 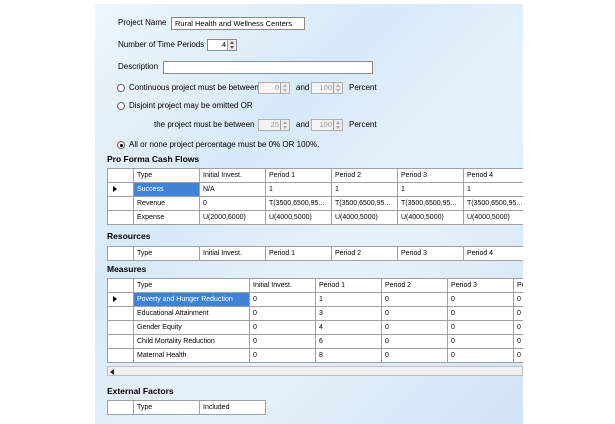 What do you see at coordinates (348, 327) in the screenshot?
I see `cell: 4` at bounding box center [348, 327].